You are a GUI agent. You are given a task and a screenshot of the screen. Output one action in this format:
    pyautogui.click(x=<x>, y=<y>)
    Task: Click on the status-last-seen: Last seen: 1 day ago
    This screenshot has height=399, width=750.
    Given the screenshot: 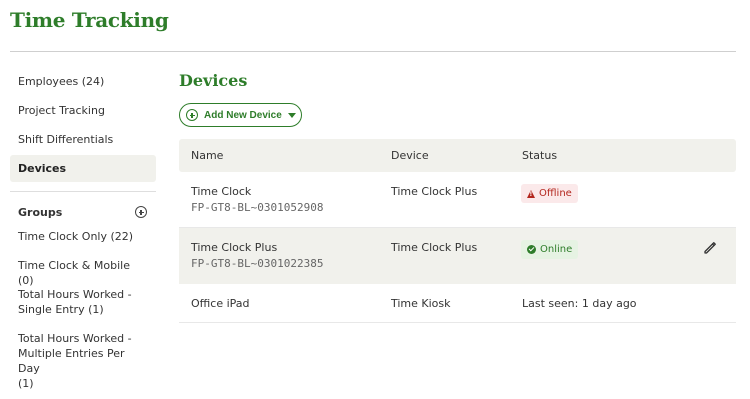 What is the action you would take?
    pyautogui.click(x=579, y=303)
    